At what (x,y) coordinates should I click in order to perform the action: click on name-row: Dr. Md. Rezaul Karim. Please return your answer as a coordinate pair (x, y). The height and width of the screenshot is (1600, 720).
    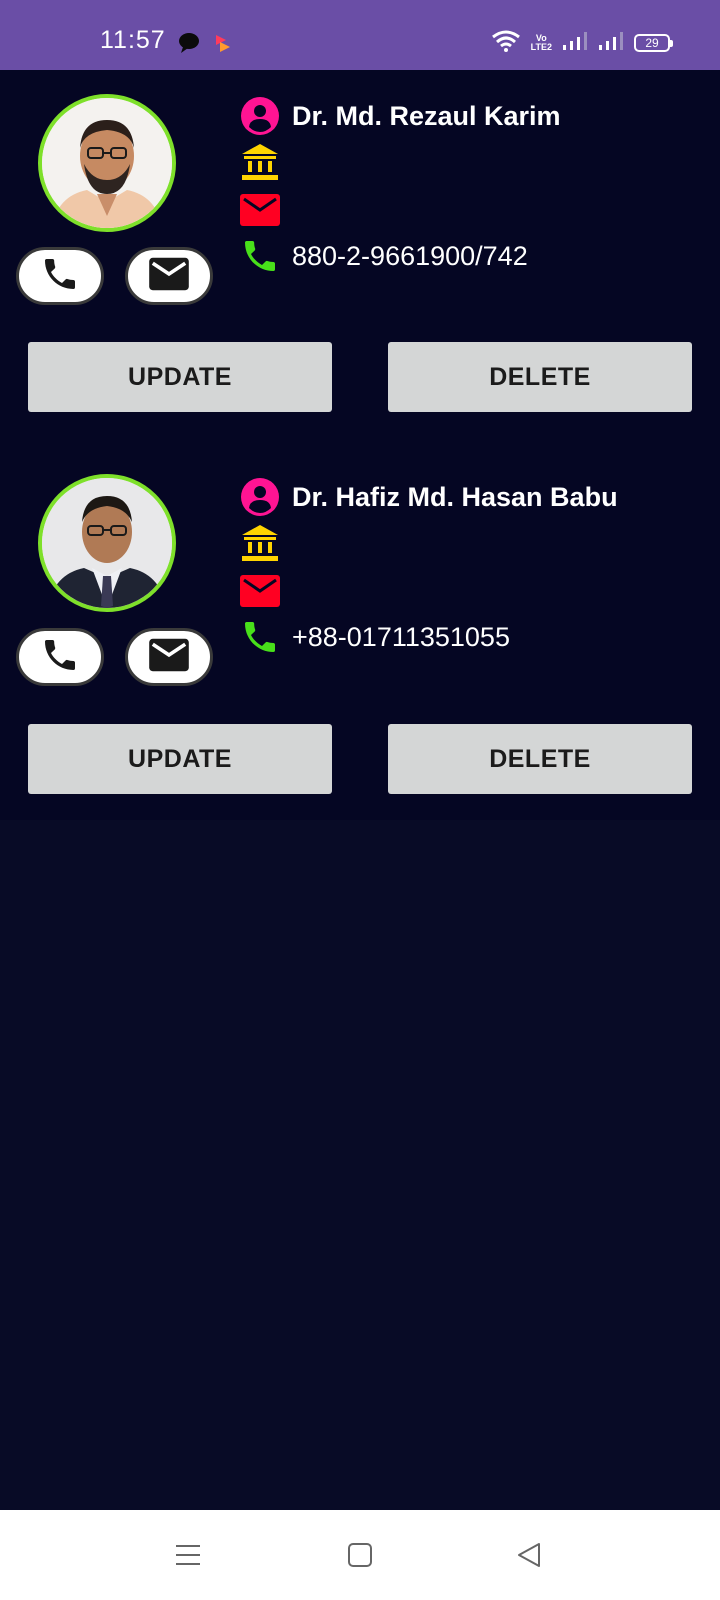
    Looking at the image, I should click on (400, 116).